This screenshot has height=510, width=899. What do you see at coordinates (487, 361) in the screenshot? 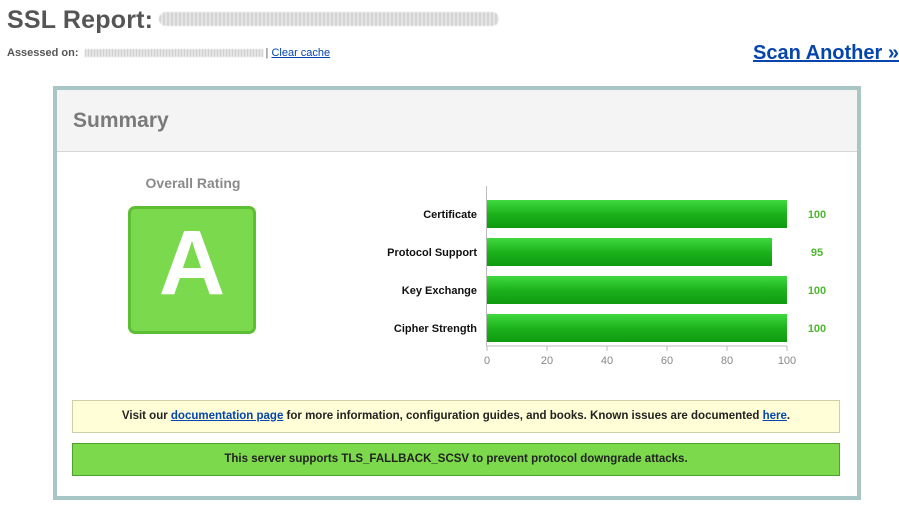
I see `chart-x-tick-label: 0` at bounding box center [487, 361].